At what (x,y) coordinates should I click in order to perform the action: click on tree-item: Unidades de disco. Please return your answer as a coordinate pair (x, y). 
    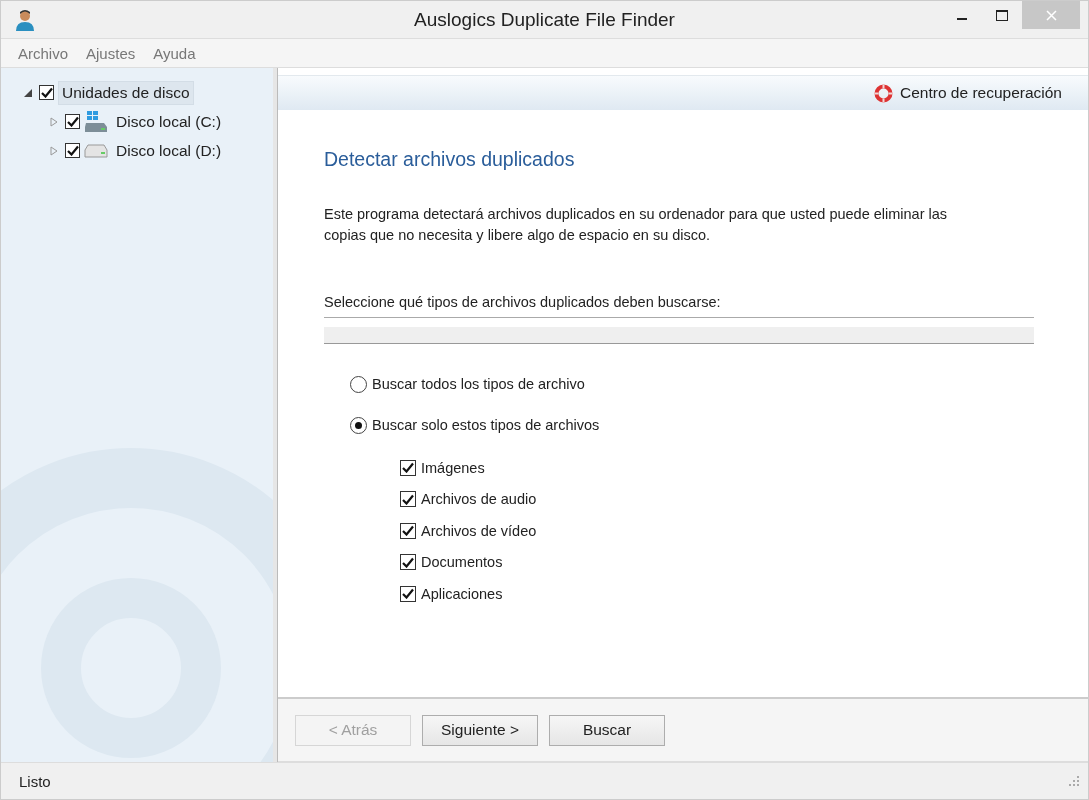
    Looking at the image, I should click on (126, 92).